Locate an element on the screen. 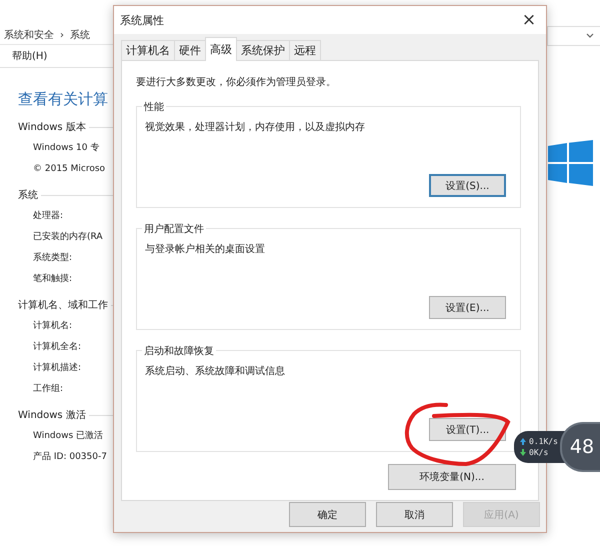  info-label: 产品 ID: 00350-7 is located at coordinates (70, 457).